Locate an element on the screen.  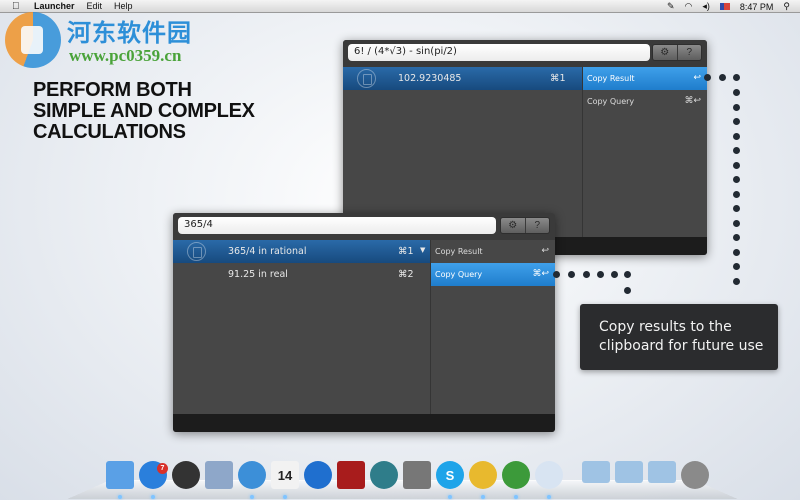
menubar-clock: 8:47 PM is located at coordinates (757, 7).